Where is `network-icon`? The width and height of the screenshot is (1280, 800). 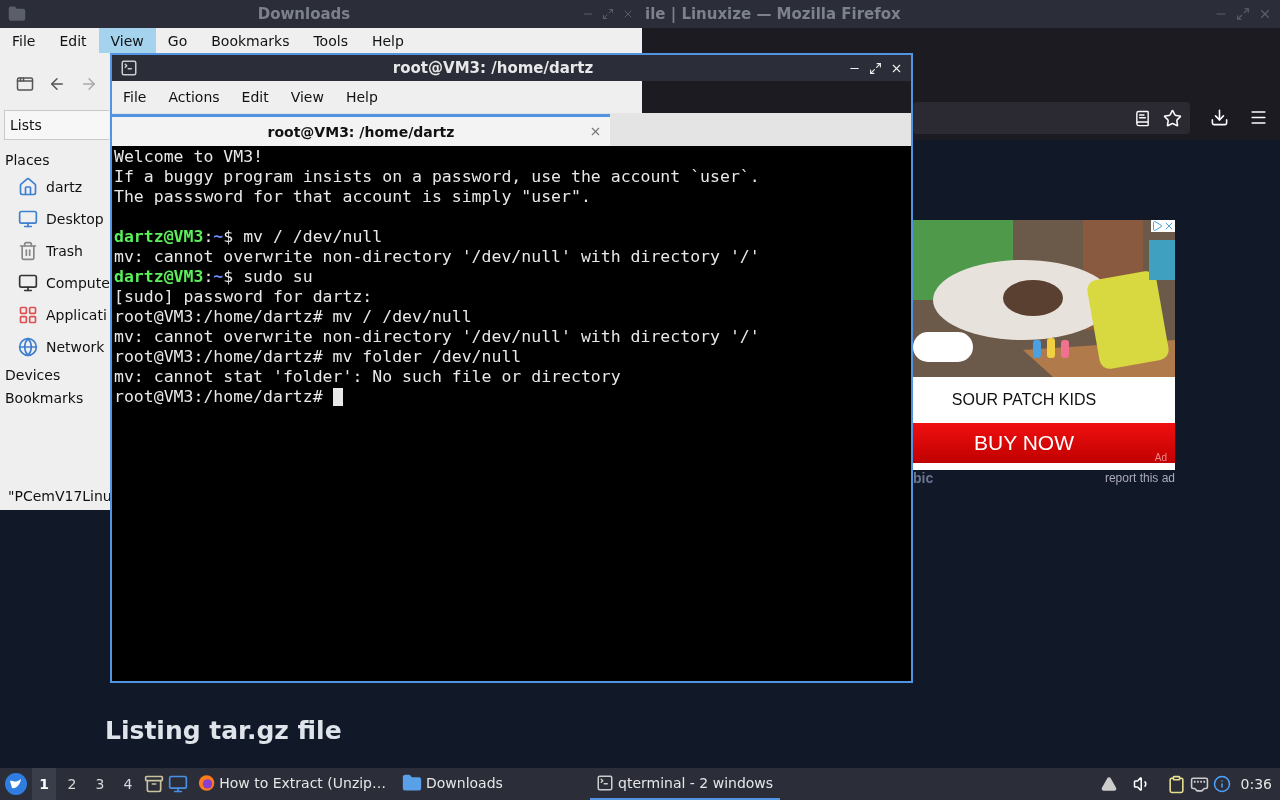 network-icon is located at coordinates (1199, 784).